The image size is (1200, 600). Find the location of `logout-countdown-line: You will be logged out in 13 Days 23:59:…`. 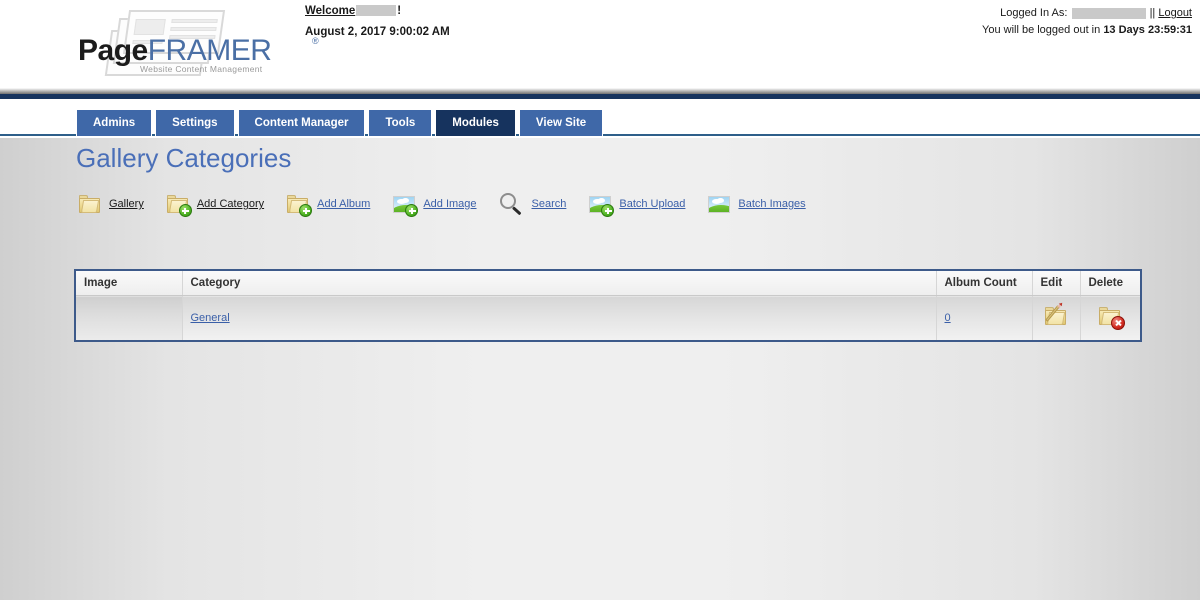

logout-countdown-line: You will be logged out in 13 Days 23:59:… is located at coordinates (1087, 30).